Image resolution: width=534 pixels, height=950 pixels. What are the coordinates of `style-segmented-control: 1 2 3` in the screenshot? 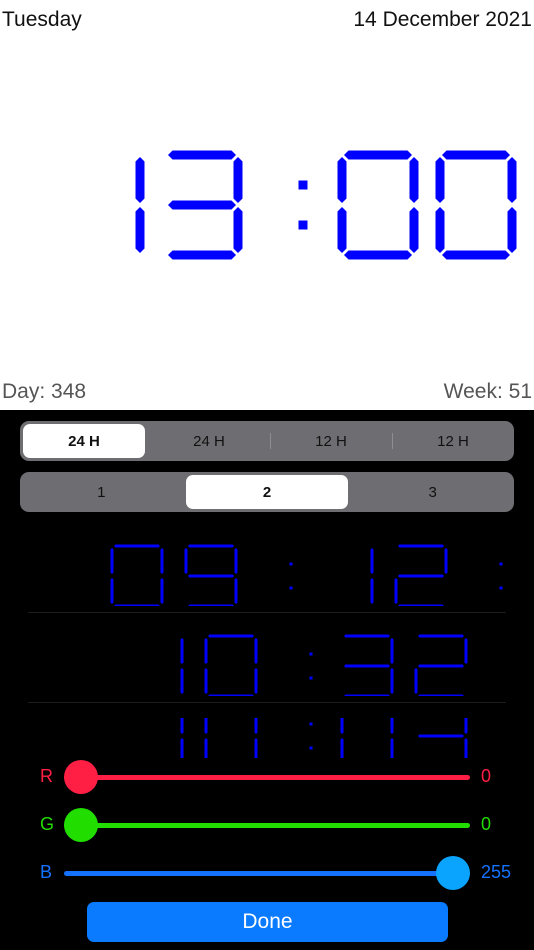 It's located at (267, 492).